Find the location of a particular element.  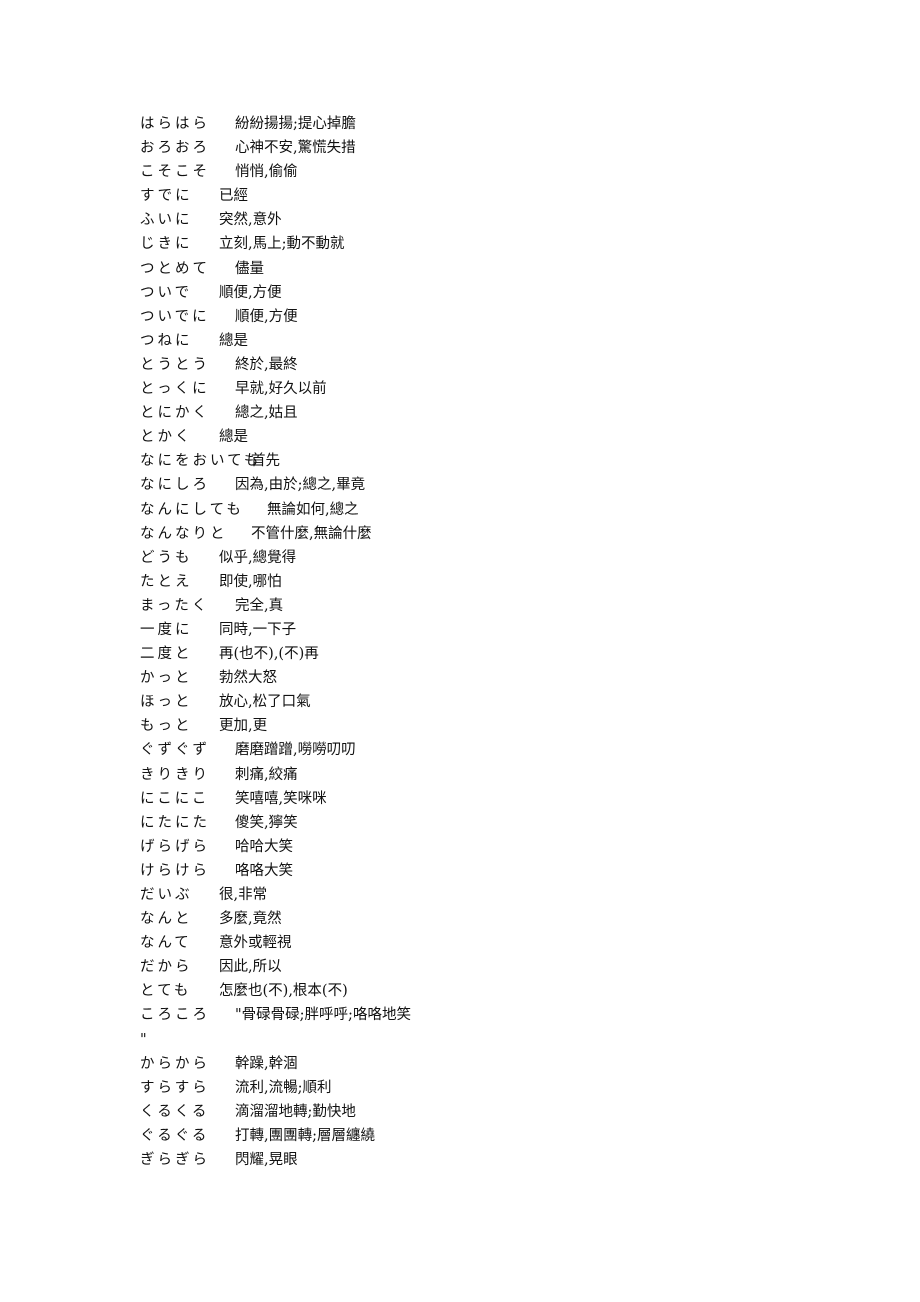

entry-term: ぐるぐる is located at coordinates (175, 1135).